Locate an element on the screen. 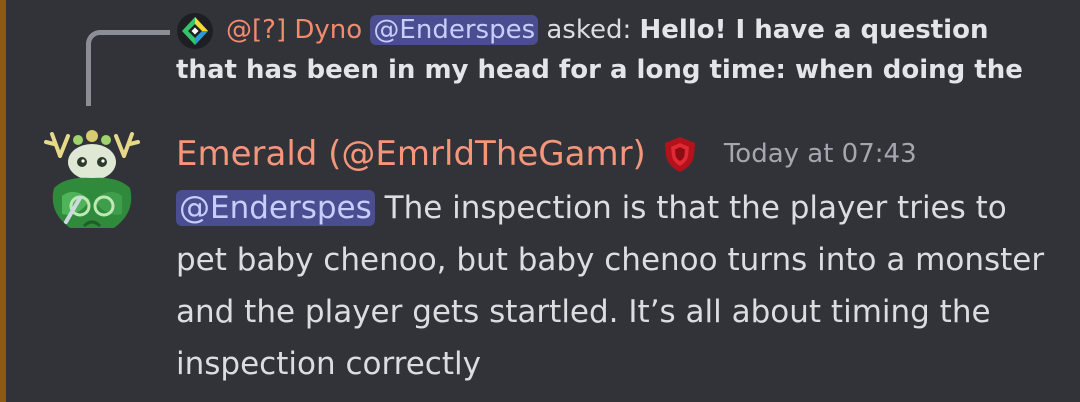 Image resolution: width=1080 pixels, height=402 pixels. red-shield-icon is located at coordinates (680, 154).